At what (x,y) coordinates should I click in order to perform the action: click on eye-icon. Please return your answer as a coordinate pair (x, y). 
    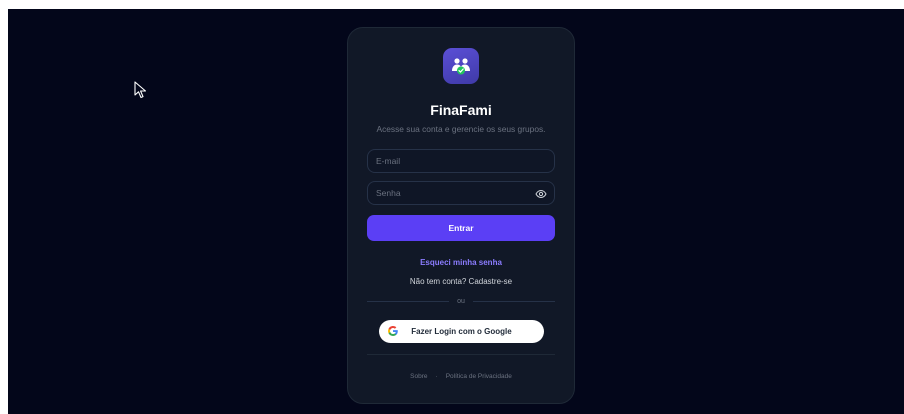
    Looking at the image, I should click on (541, 194).